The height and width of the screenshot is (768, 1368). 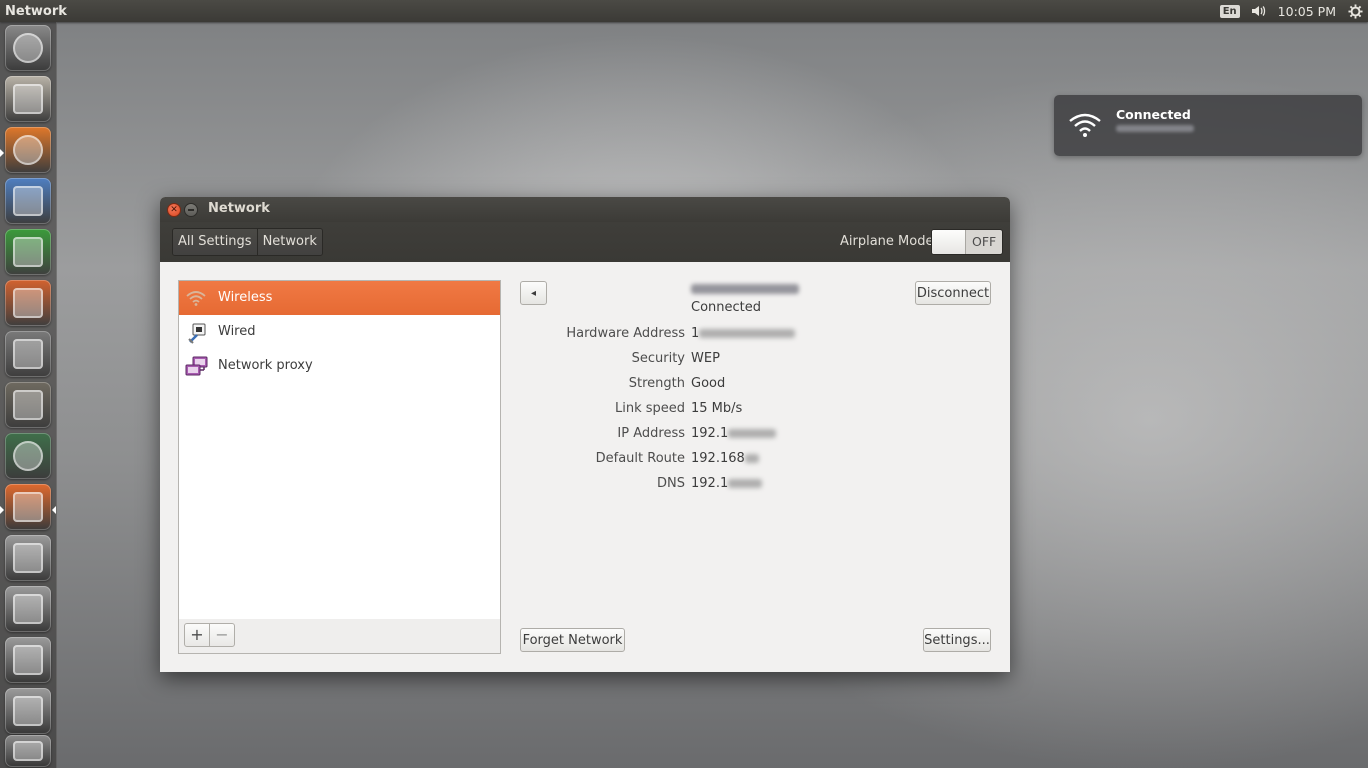 What do you see at coordinates (953, 293) in the screenshot?
I see `disconnect-button: Disconnect` at bounding box center [953, 293].